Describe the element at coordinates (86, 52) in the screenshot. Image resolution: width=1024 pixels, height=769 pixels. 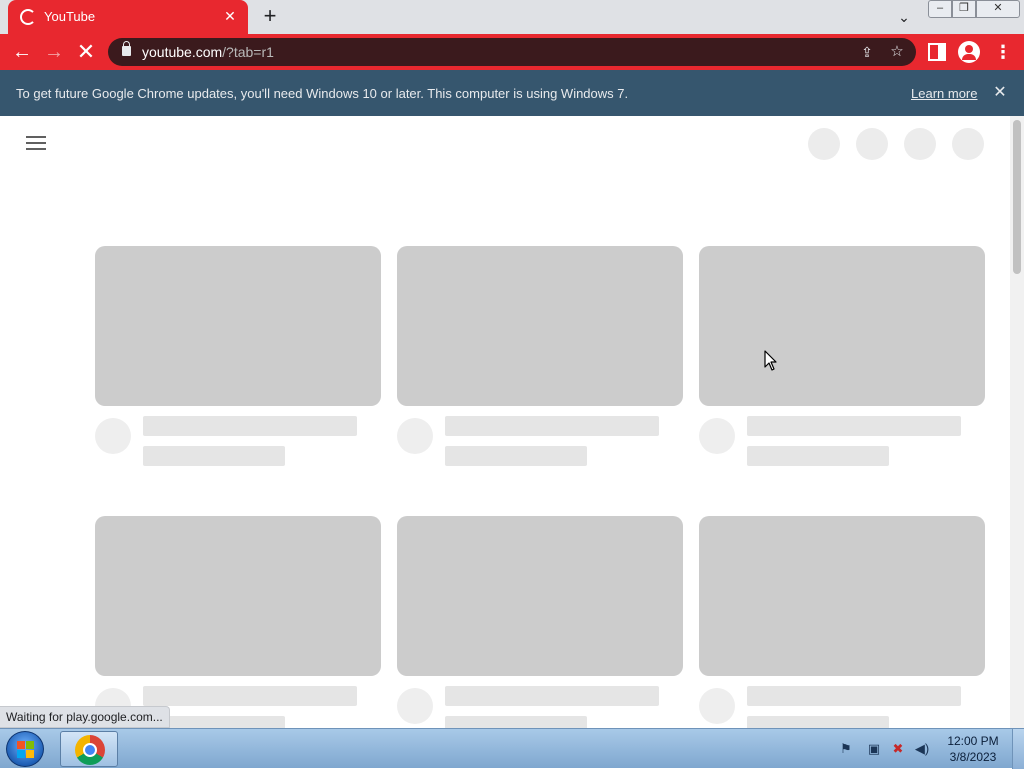
I see `stop-loading-button: ✕` at that location.